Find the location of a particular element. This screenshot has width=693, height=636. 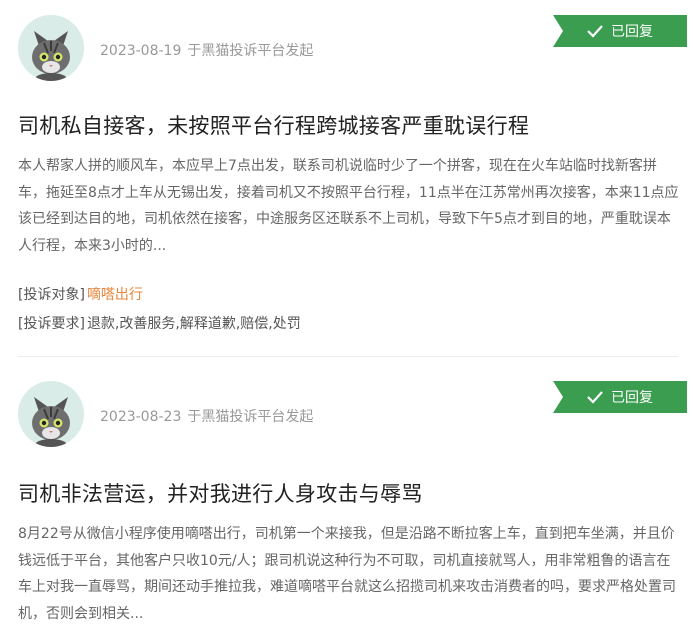

target-label: [投诉对象] is located at coordinates (51, 295).